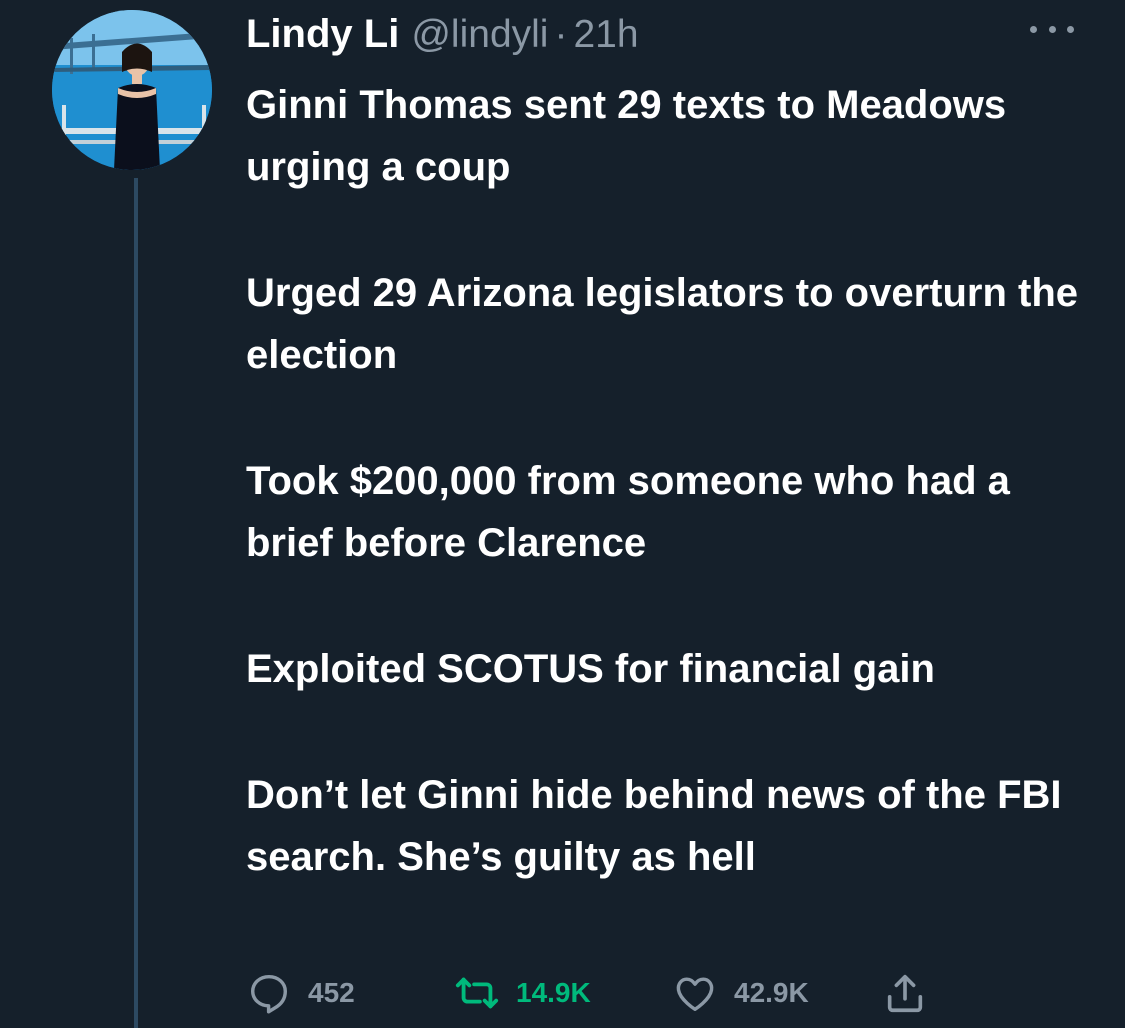 This screenshot has height=1028, width=1125. What do you see at coordinates (477, 993) in the screenshot?
I see `retweet-icon` at bounding box center [477, 993].